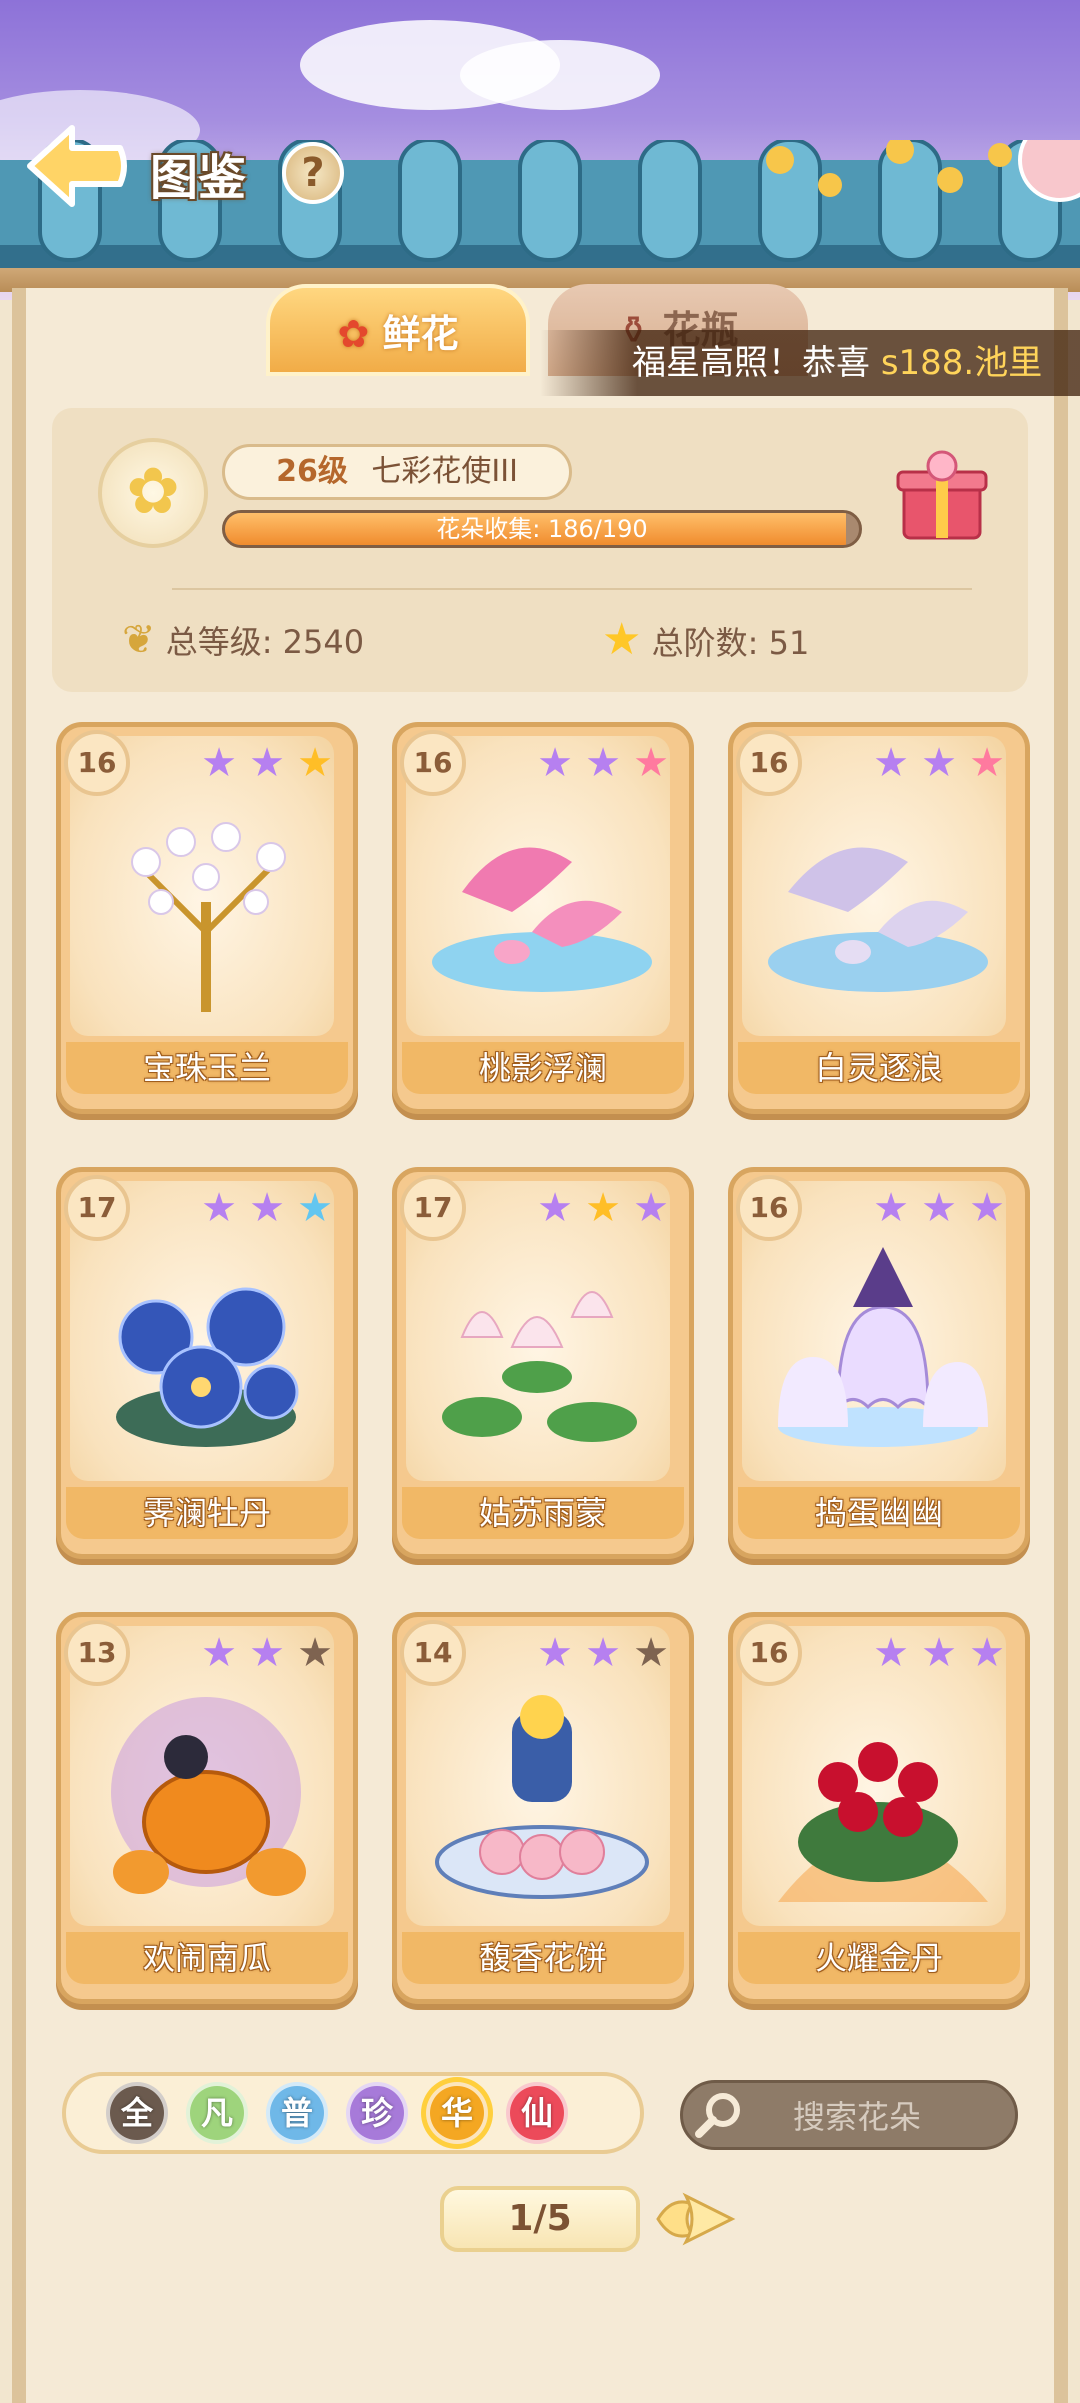  I want to click on rarity-filter-button: 凡, so click(217, 2113).